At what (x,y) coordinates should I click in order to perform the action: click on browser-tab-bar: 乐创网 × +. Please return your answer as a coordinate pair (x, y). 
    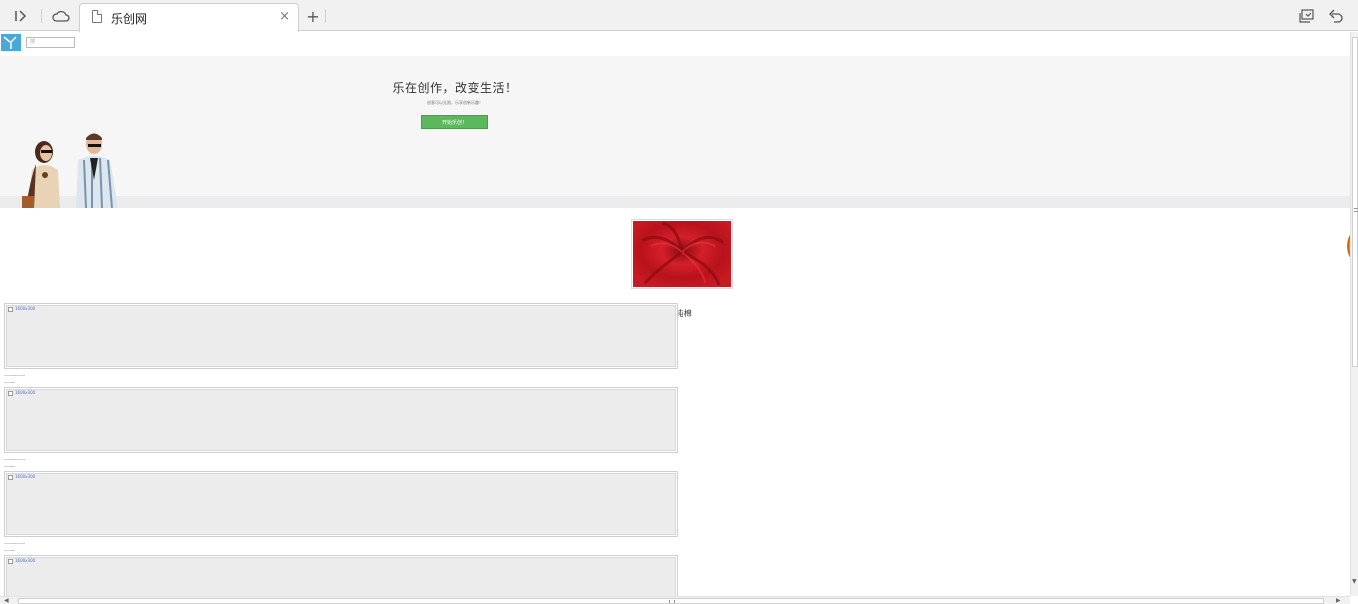
    Looking at the image, I should click on (679, 16).